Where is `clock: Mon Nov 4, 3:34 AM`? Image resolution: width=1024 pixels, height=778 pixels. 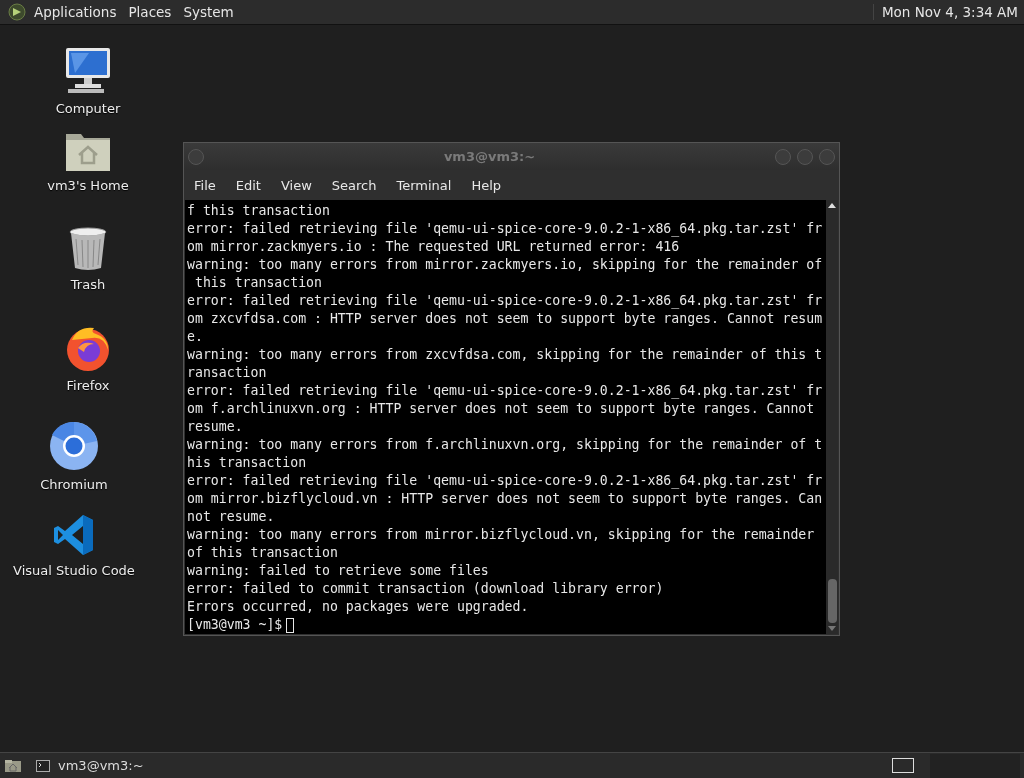
clock: Mon Nov 4, 3:34 AM is located at coordinates (945, 12).